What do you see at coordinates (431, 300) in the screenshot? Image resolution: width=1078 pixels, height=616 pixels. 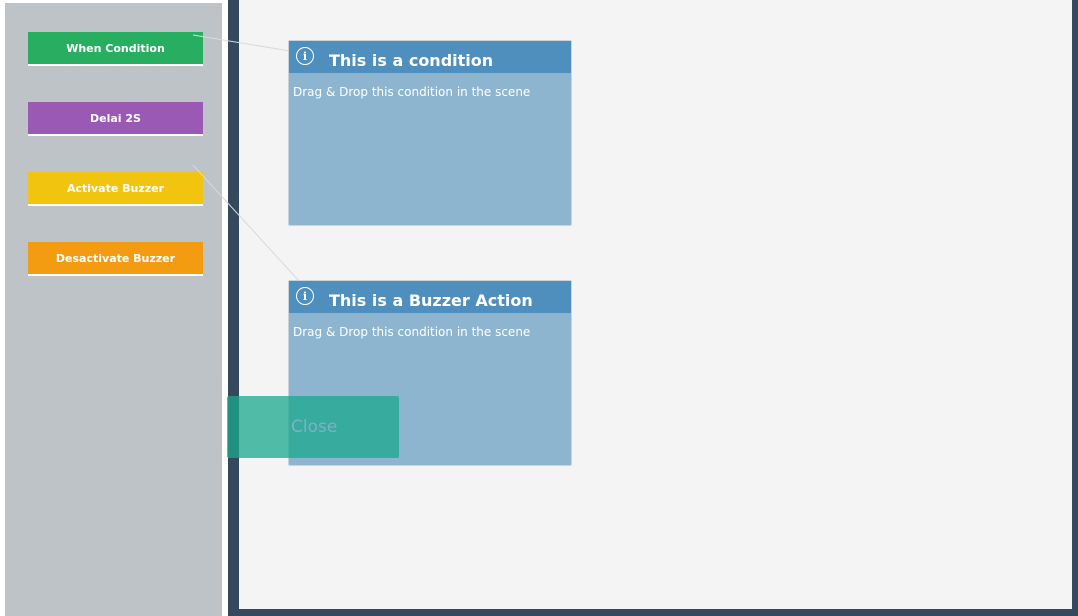 I see `tooltip-title: This is a Buzzer Action` at bounding box center [431, 300].